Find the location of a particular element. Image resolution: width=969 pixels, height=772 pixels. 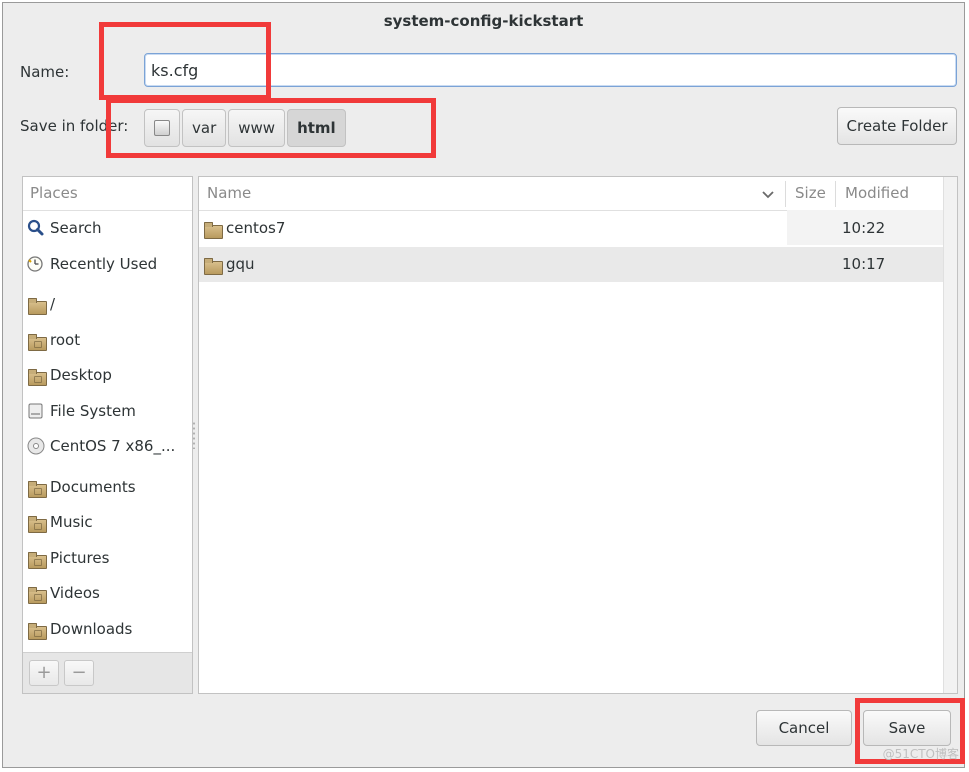

pane-resize-handle is located at coordinates (194, 435).